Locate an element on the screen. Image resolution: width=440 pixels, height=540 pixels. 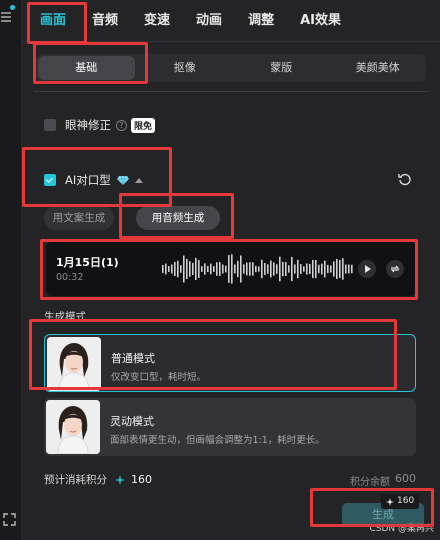
watermark: CSDN @案再兴 is located at coordinates (401, 529).